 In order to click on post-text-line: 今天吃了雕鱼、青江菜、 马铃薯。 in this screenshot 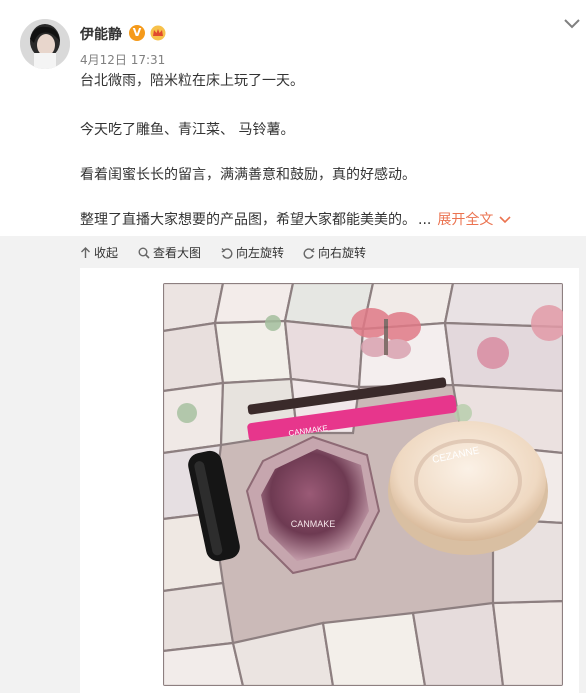, I will do `click(187, 130)`.